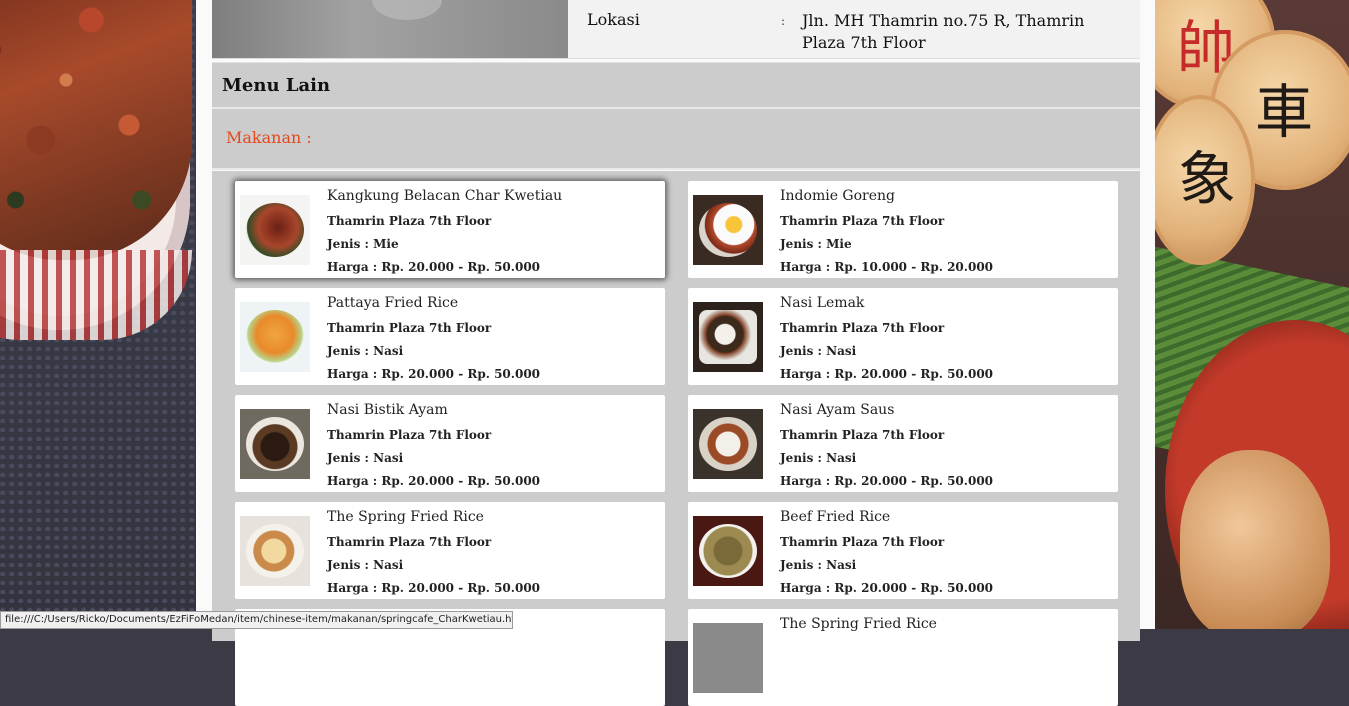 Image resolution: width=1349 pixels, height=706 pixels. What do you see at coordinates (613, 19) in the screenshot?
I see `location-label: Lokasi` at bounding box center [613, 19].